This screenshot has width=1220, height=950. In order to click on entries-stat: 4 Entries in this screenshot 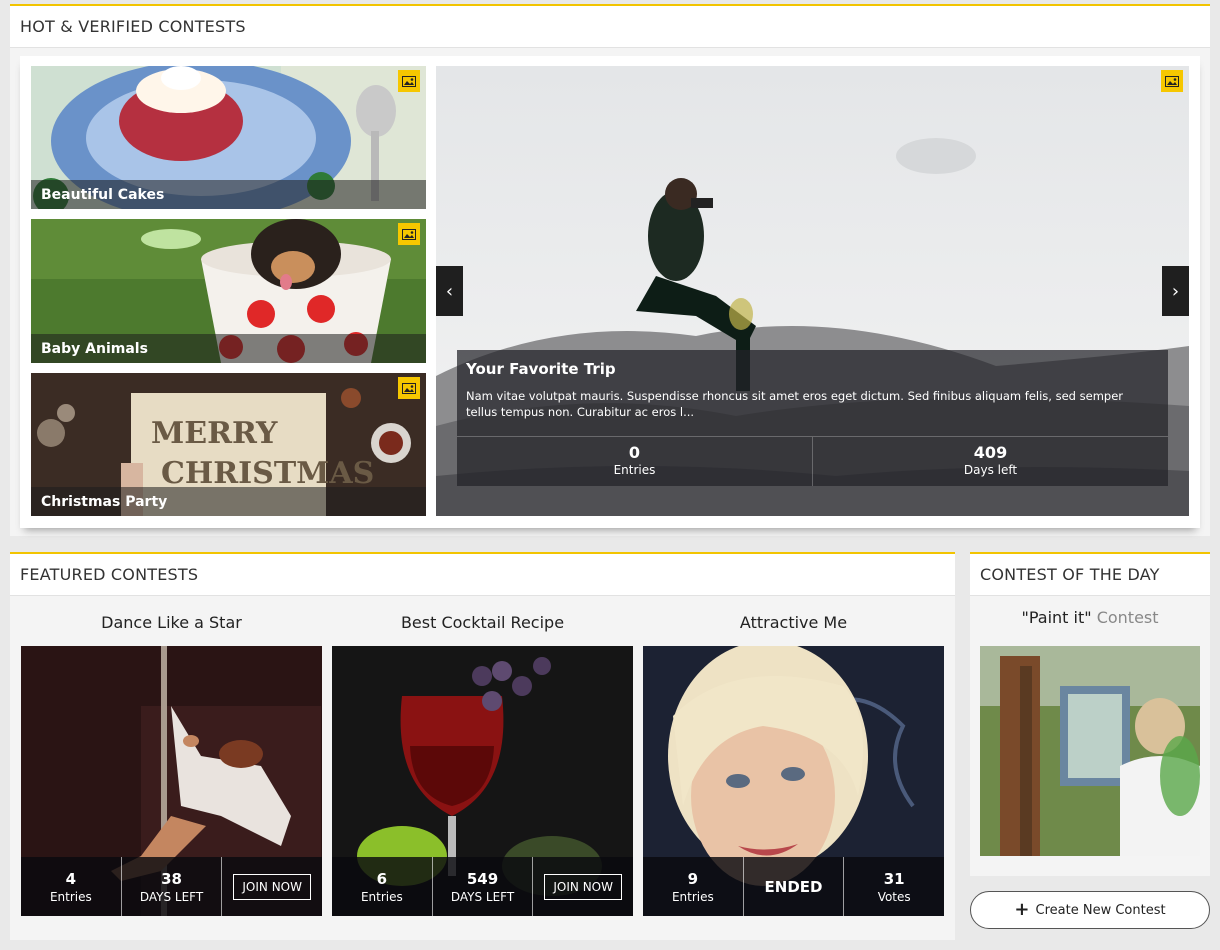, I will do `click(71, 886)`.